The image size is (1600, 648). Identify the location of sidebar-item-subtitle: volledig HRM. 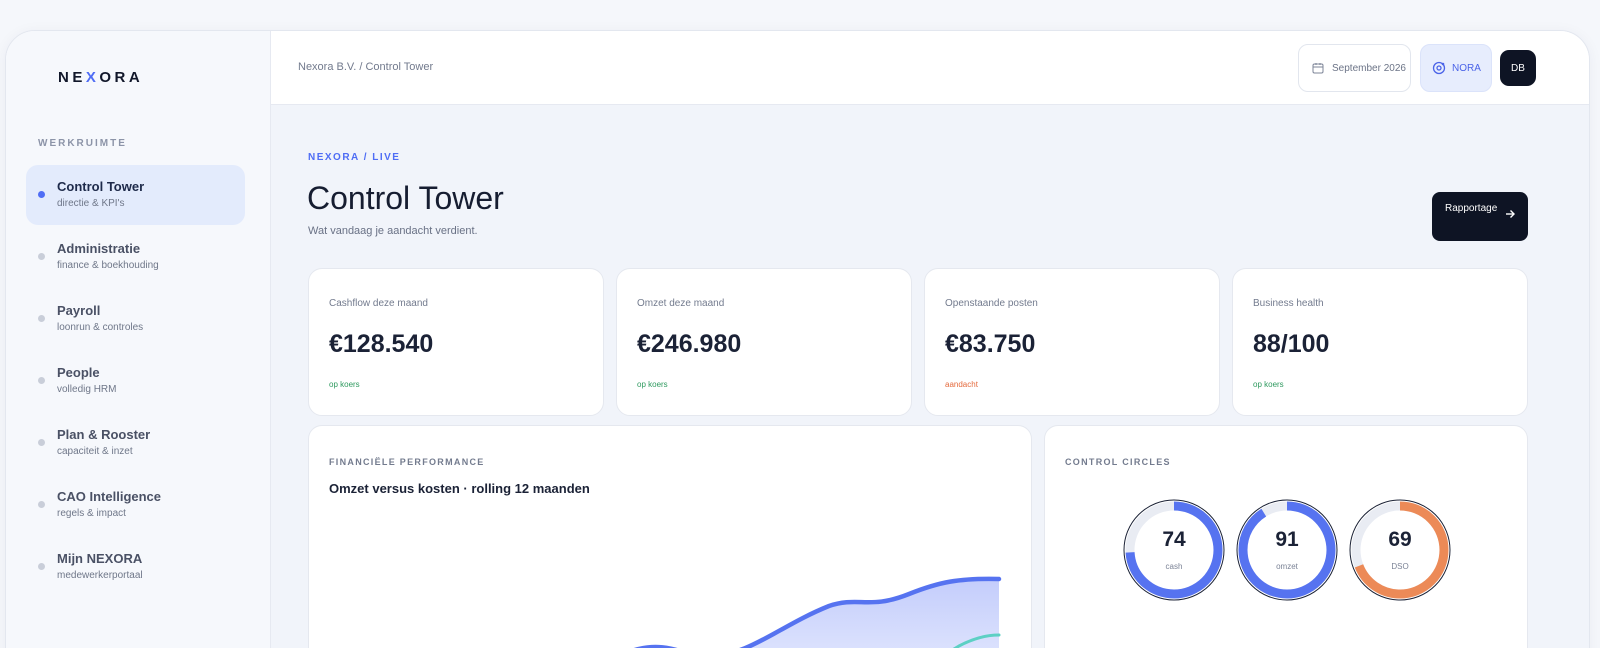
(87, 389).